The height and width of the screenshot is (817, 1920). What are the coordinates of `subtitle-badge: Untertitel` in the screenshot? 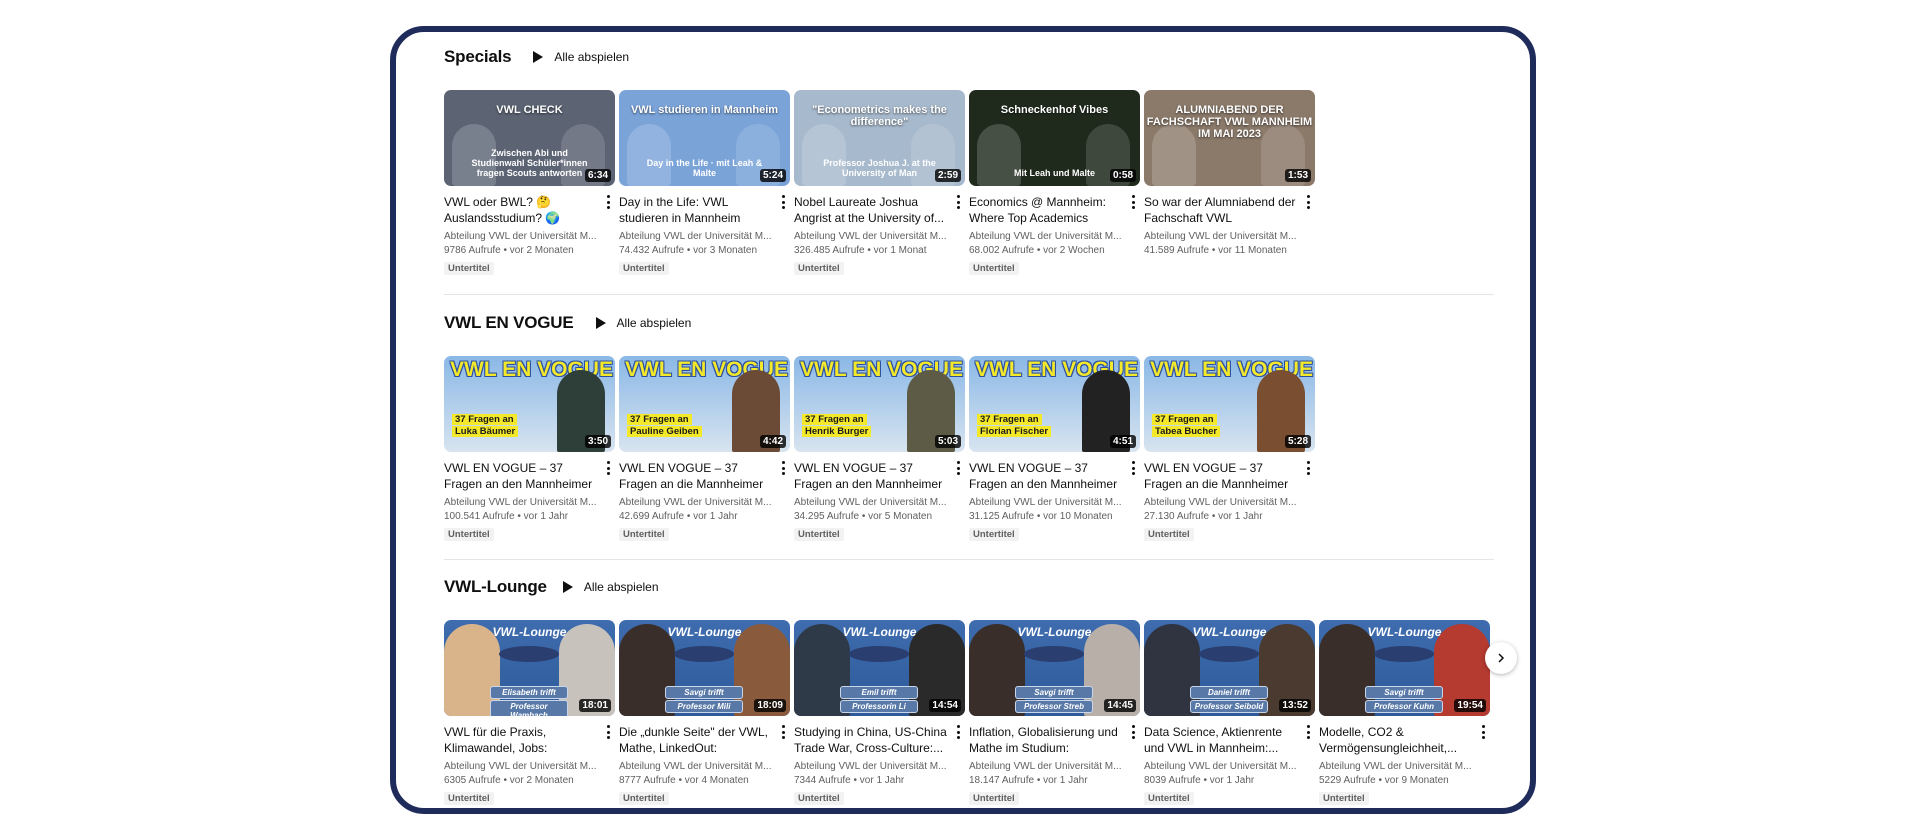 It's located at (644, 798).